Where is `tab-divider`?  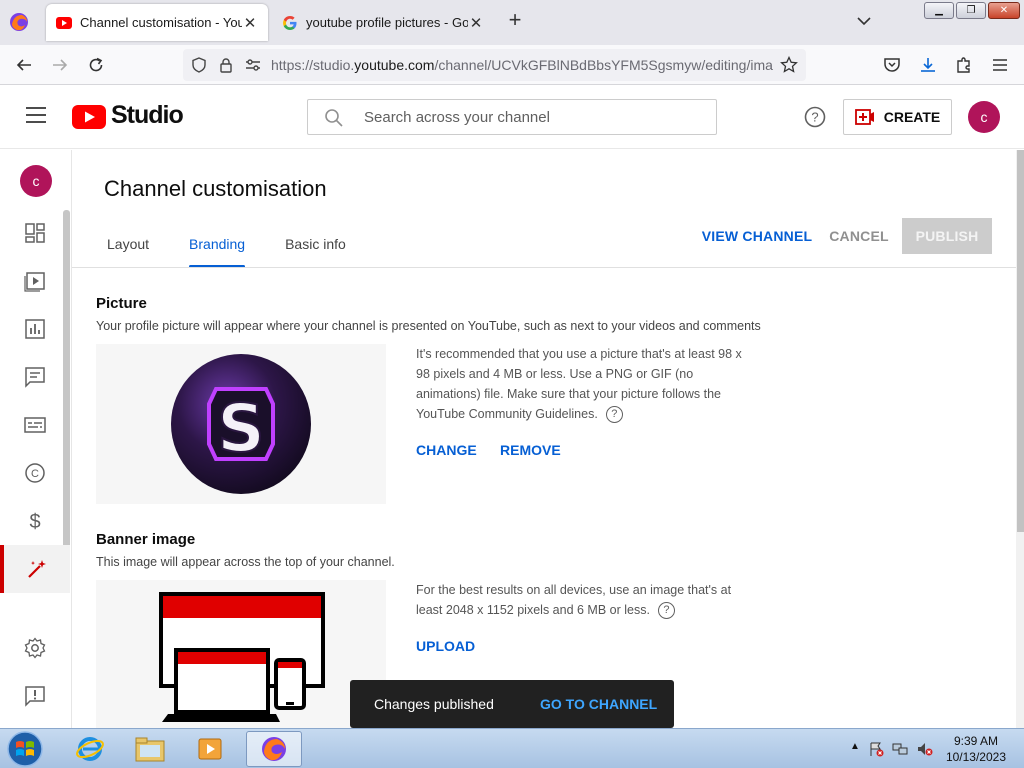
tab-divider is located at coordinates (544, 267).